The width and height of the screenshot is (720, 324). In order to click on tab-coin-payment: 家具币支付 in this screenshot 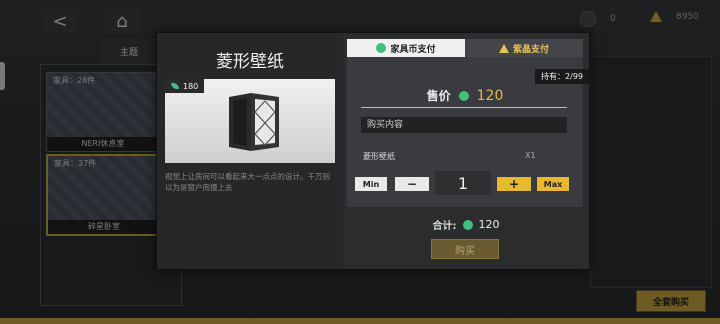, I will do `click(406, 48)`.